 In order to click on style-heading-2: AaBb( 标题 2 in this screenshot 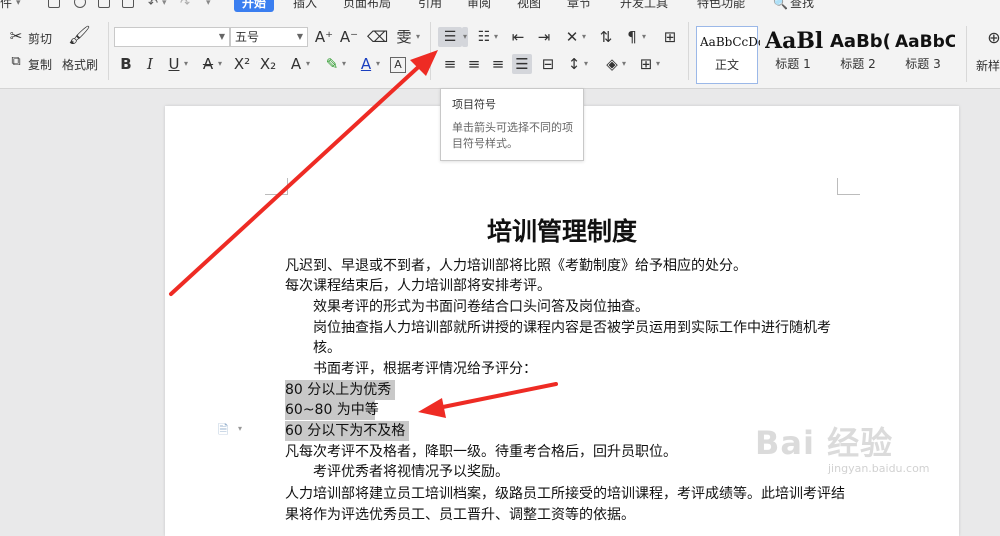, I will do `click(858, 55)`.